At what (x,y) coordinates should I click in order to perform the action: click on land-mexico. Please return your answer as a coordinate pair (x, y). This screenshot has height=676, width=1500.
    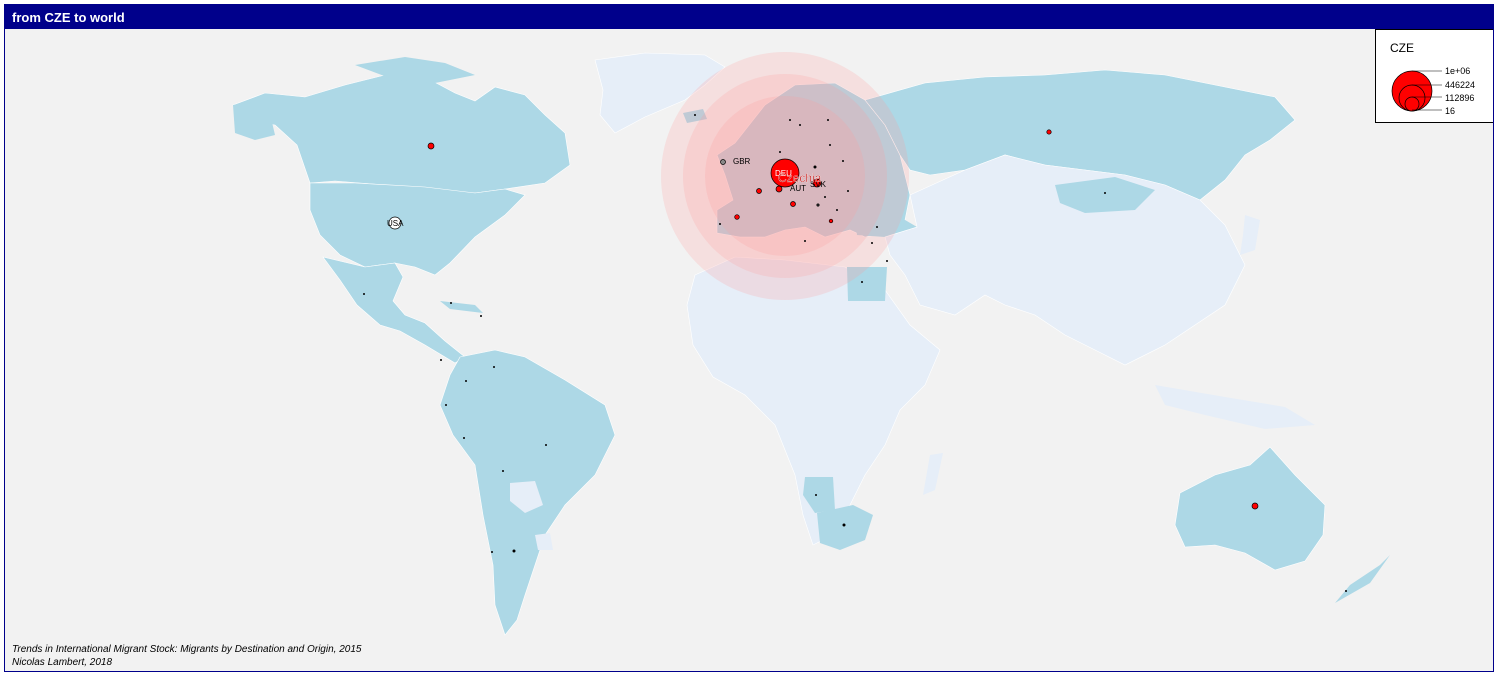
    Looking at the image, I should click on (394, 310).